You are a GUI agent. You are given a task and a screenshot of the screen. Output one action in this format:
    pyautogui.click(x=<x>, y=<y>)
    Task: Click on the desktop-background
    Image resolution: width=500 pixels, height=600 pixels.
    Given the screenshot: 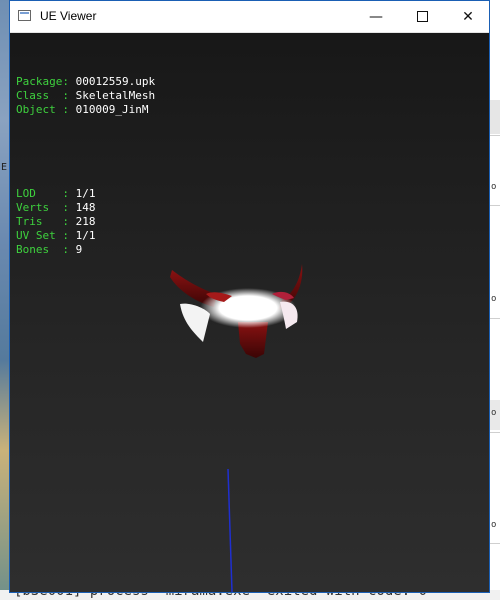 What is the action you would take?
    pyautogui.click(x=4, y=300)
    